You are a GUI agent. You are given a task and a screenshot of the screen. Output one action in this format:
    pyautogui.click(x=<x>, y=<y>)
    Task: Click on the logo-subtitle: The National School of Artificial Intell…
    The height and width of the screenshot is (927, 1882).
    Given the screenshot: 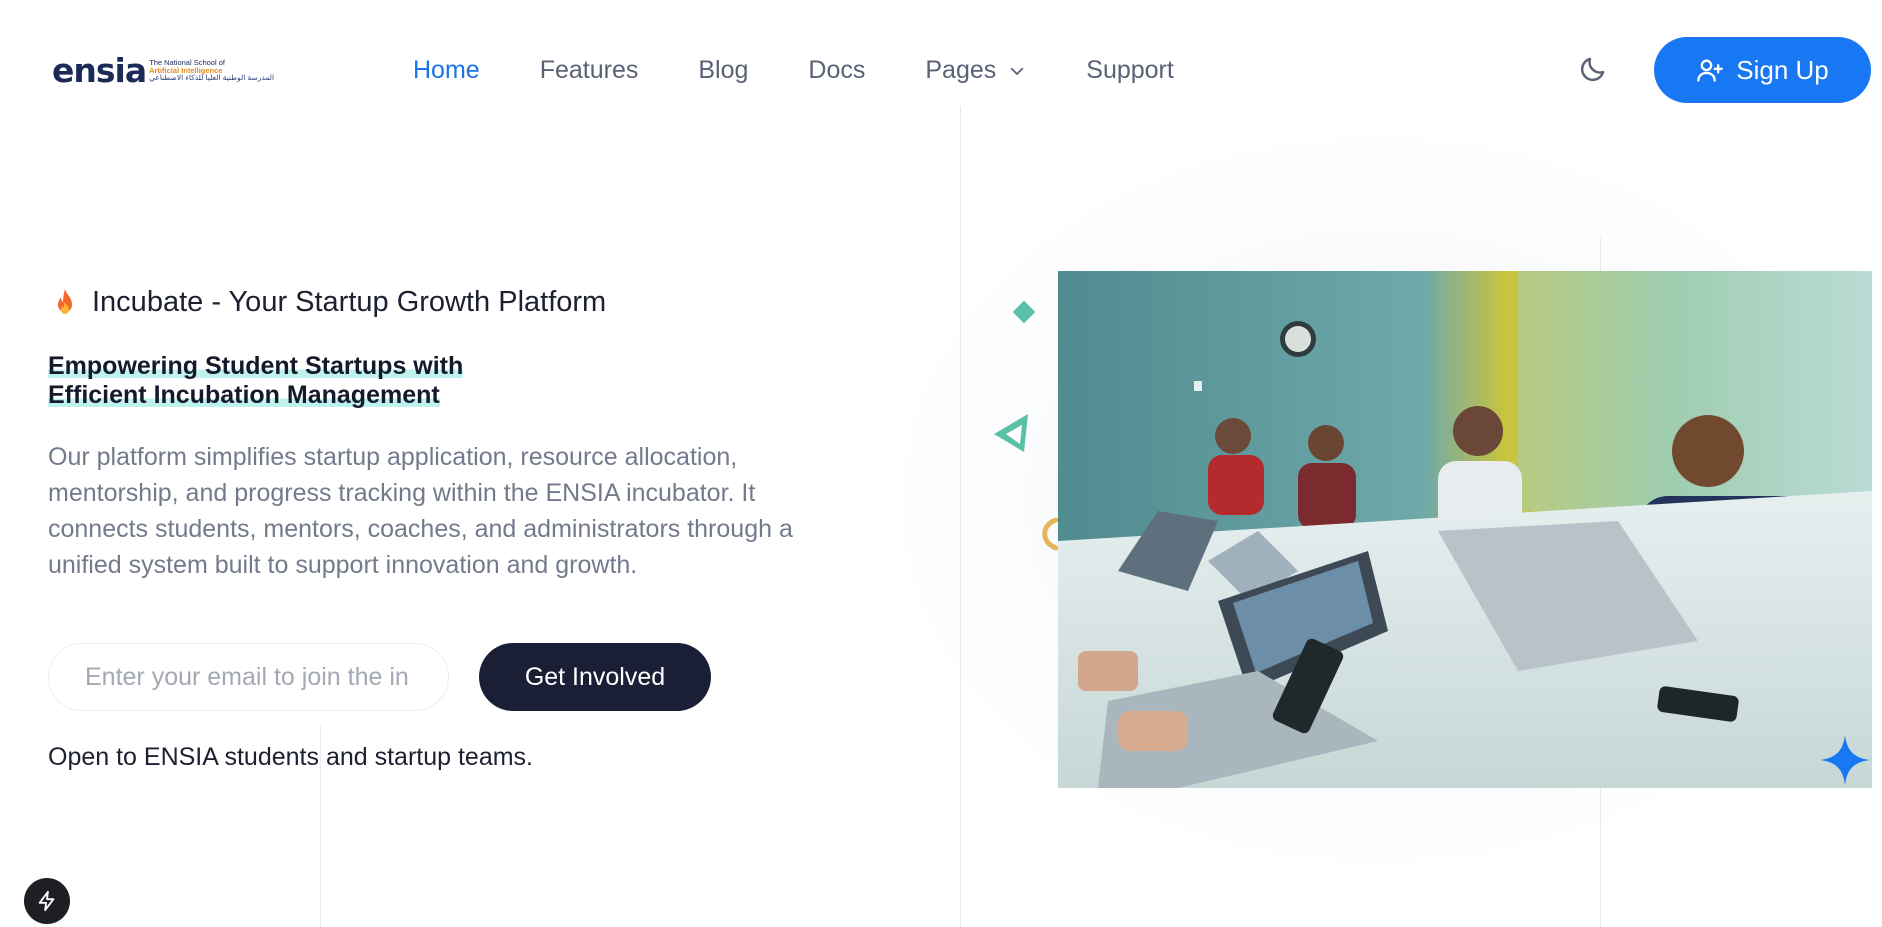 What is the action you would take?
    pyautogui.click(x=212, y=70)
    